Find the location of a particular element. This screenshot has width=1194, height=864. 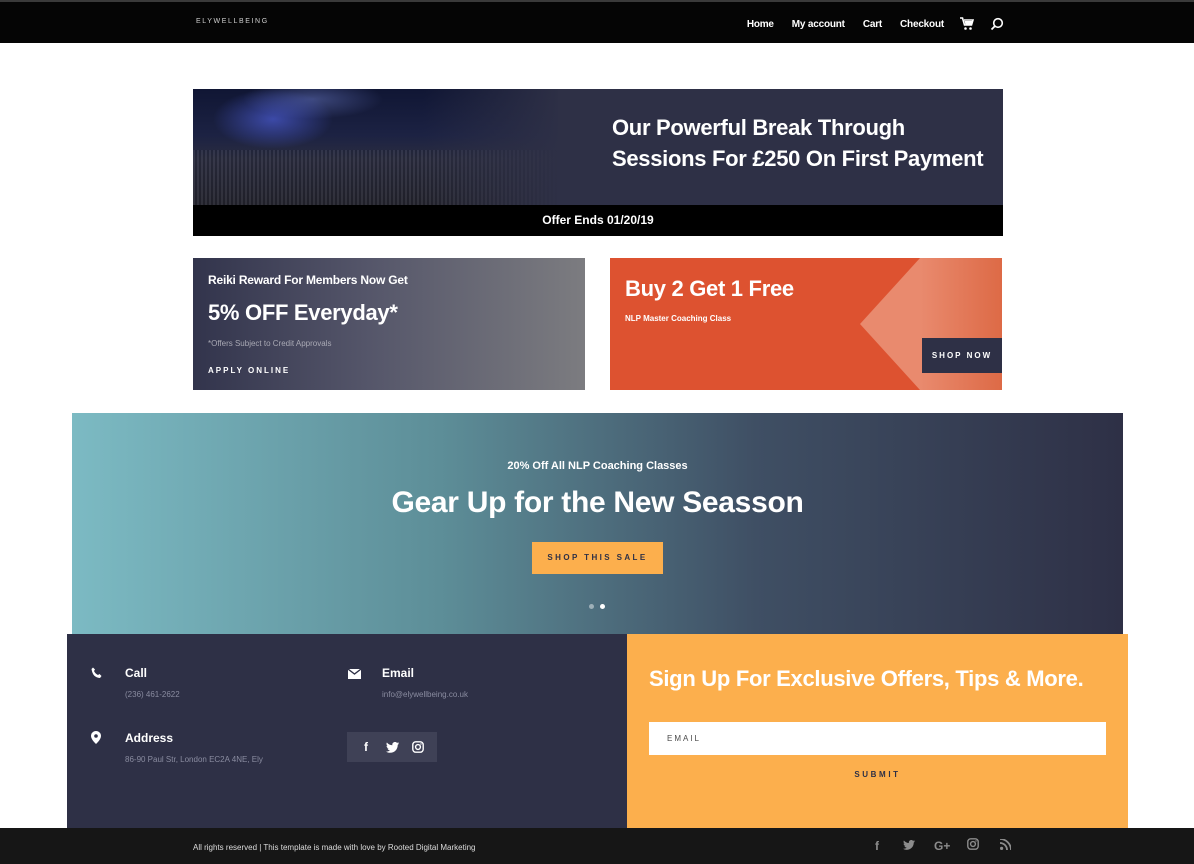

footer-social-icons: f G+ is located at coordinates (941, 845).